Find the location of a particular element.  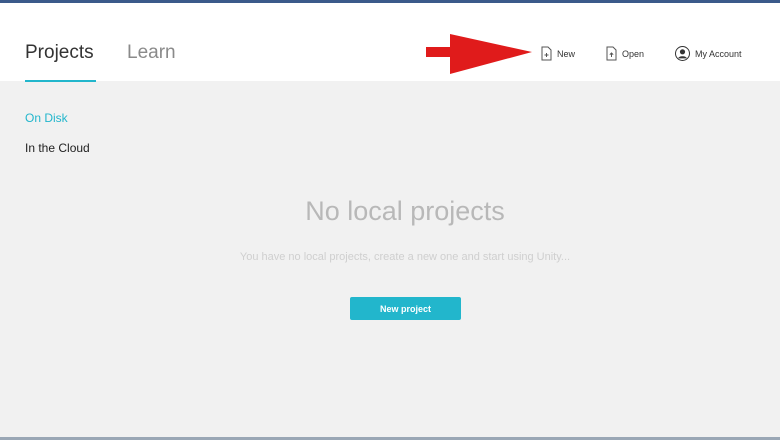

new-button: New is located at coordinates (558, 54).